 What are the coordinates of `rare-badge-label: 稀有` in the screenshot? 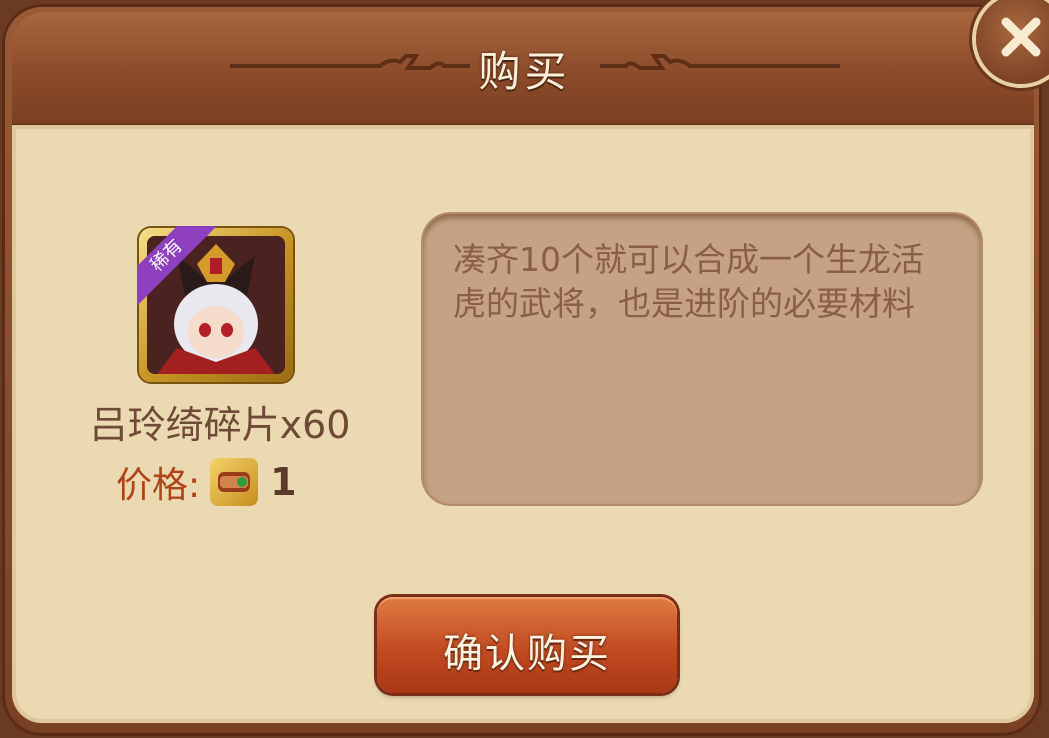 It's located at (177, 266).